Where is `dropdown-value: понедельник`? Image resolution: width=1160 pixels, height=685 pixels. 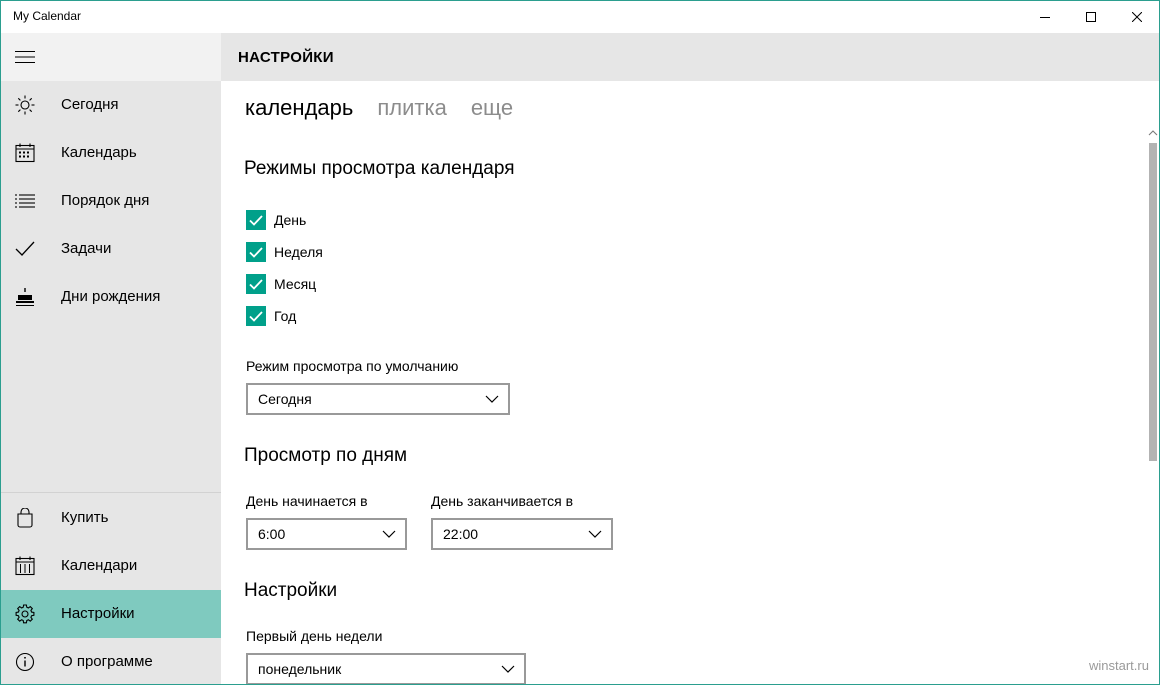
dropdown-value: понедельник is located at coordinates (300, 669).